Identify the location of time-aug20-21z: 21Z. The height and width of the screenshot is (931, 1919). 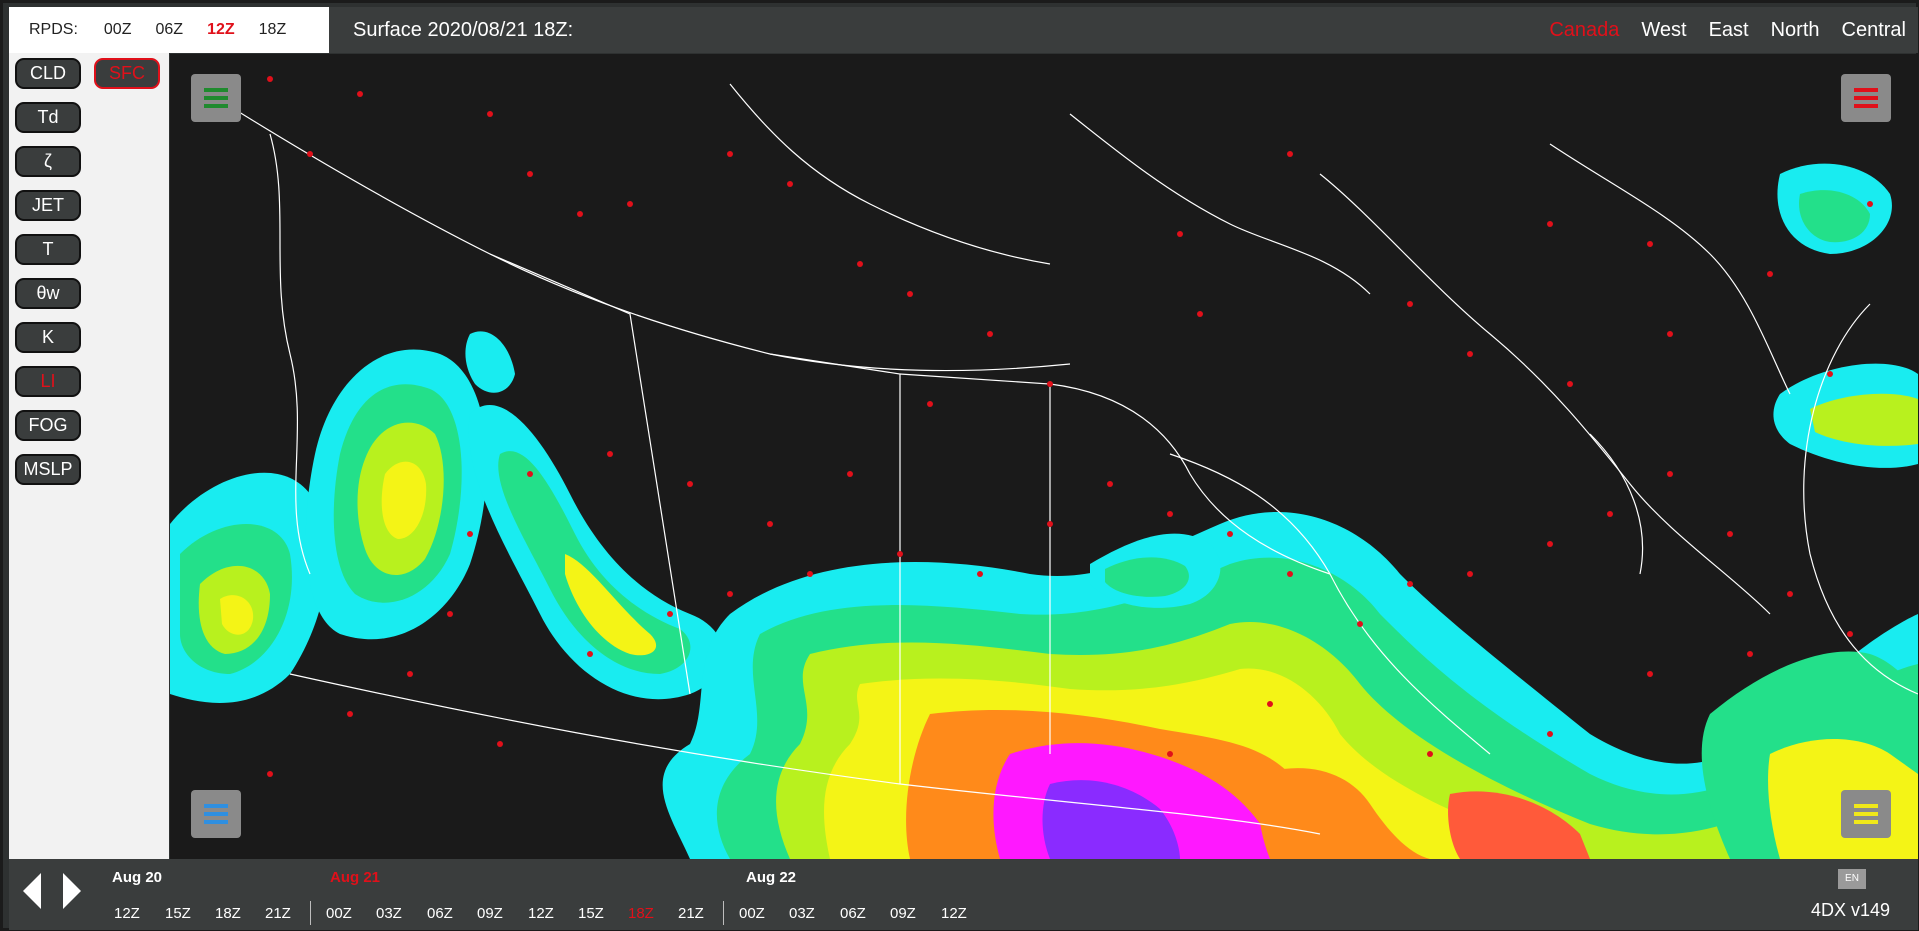
(278, 913).